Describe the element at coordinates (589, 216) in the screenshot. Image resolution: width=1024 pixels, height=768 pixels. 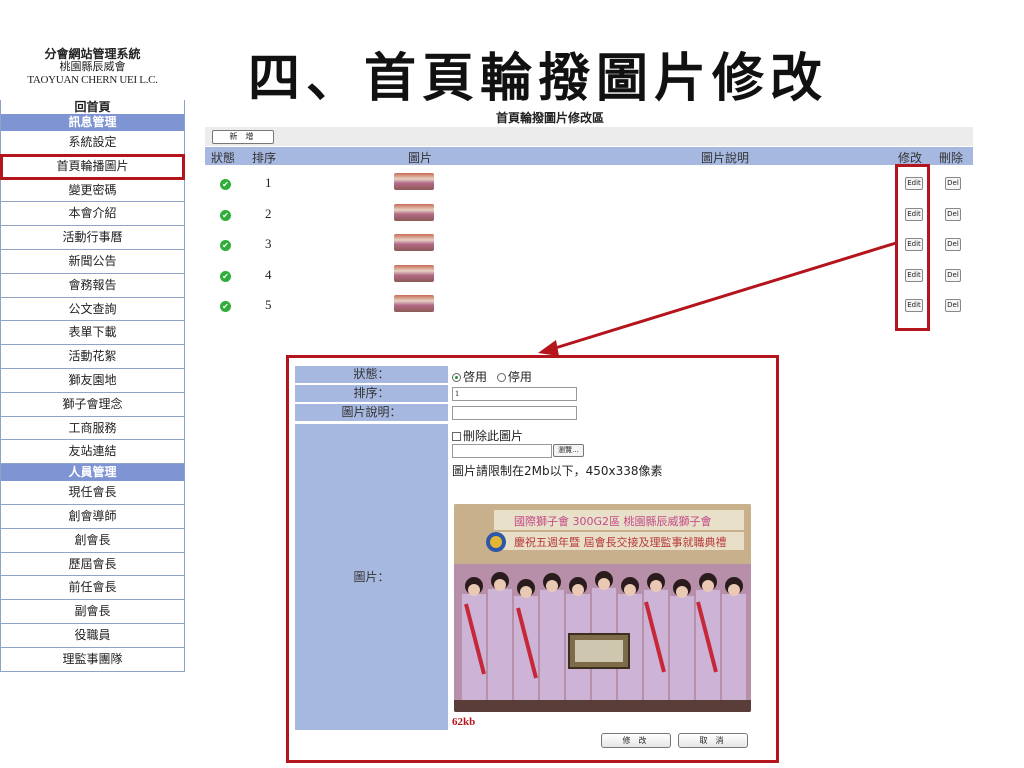
I see `table-row: ✔ 2 Edit Del` at that location.